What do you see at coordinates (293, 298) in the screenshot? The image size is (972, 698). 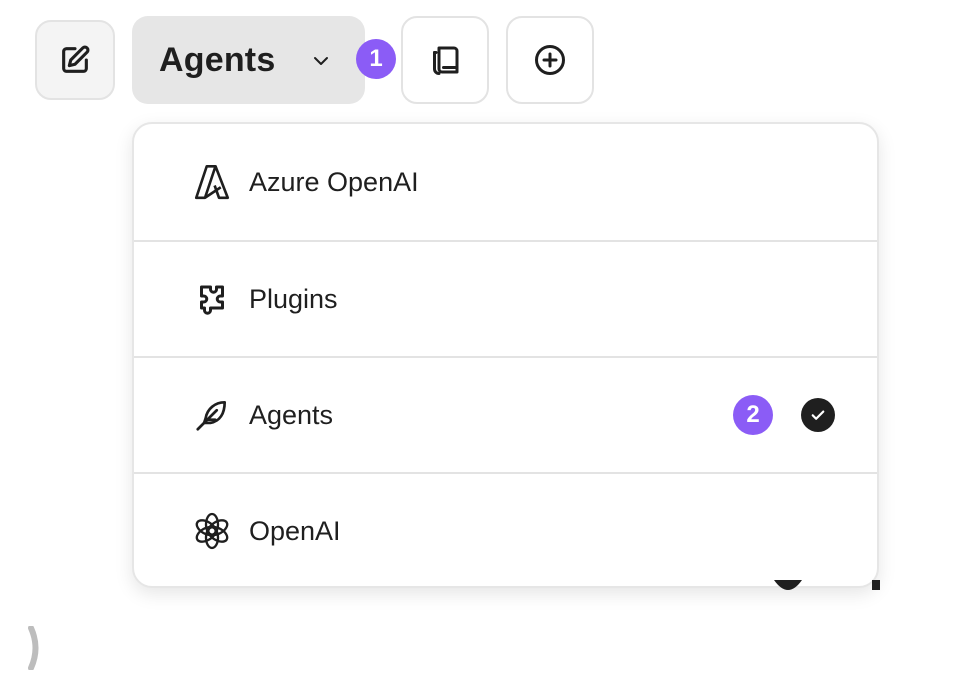 I see `menu-item-label: Plugins` at bounding box center [293, 298].